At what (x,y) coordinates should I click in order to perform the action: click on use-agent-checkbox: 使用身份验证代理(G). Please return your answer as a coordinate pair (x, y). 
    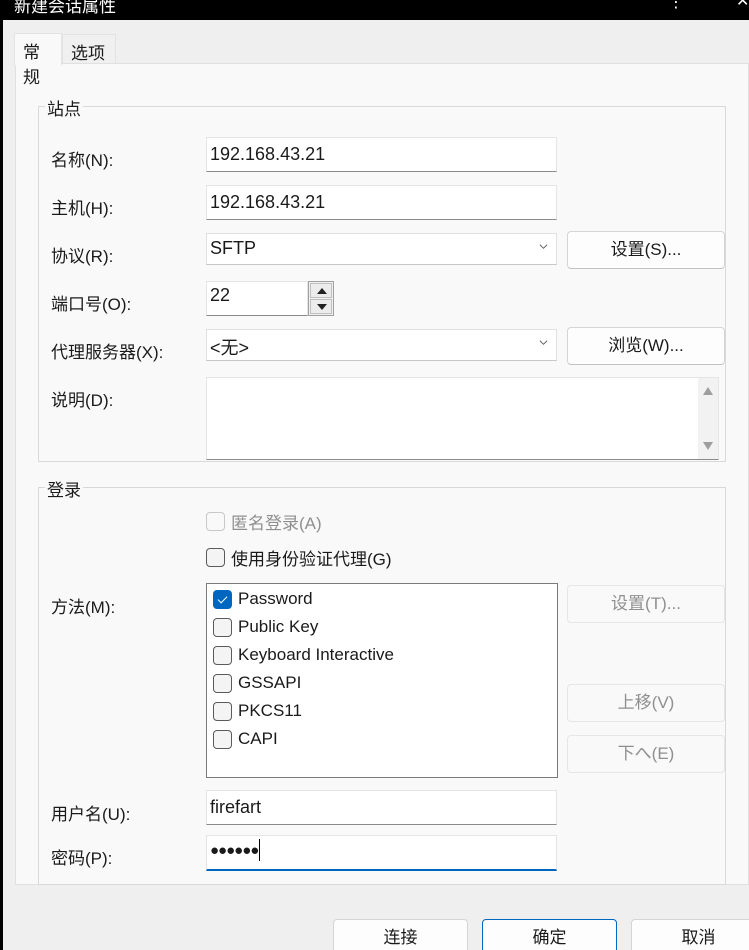
    Looking at the image, I should click on (299, 557).